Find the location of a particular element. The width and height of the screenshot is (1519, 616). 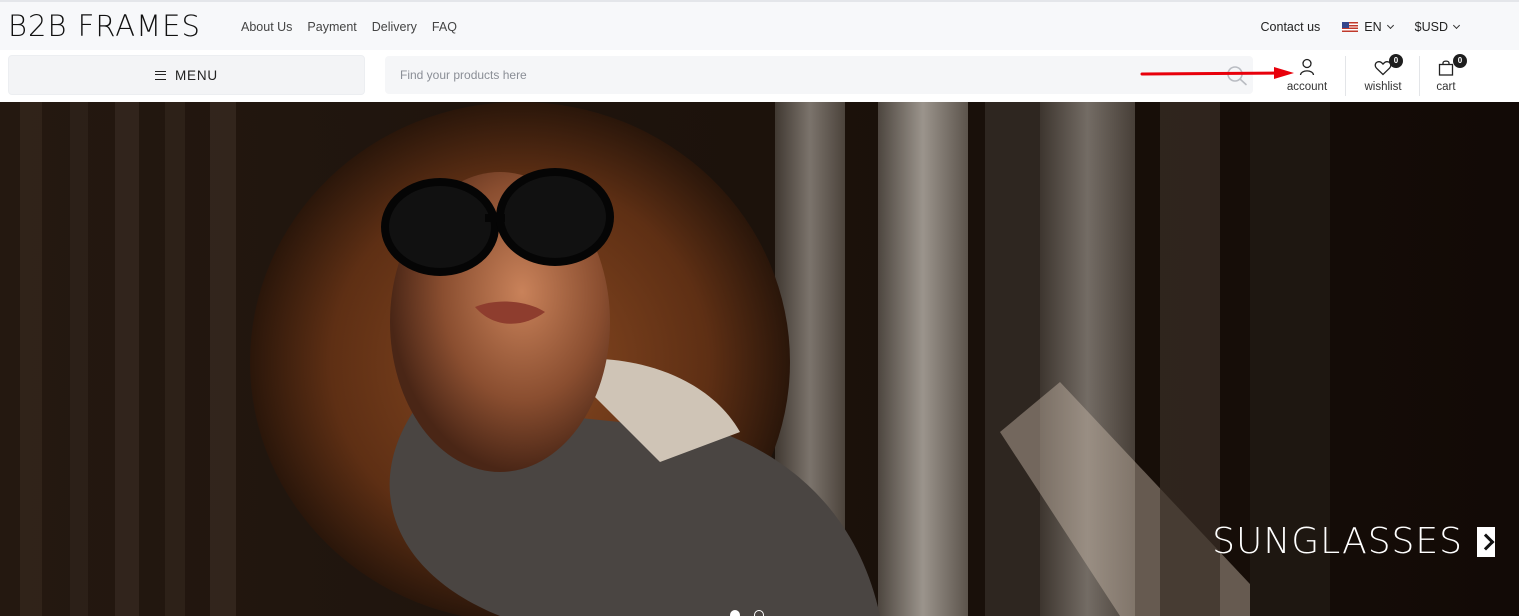

hero-caption: SUNGLASSES is located at coordinates (1353, 542).